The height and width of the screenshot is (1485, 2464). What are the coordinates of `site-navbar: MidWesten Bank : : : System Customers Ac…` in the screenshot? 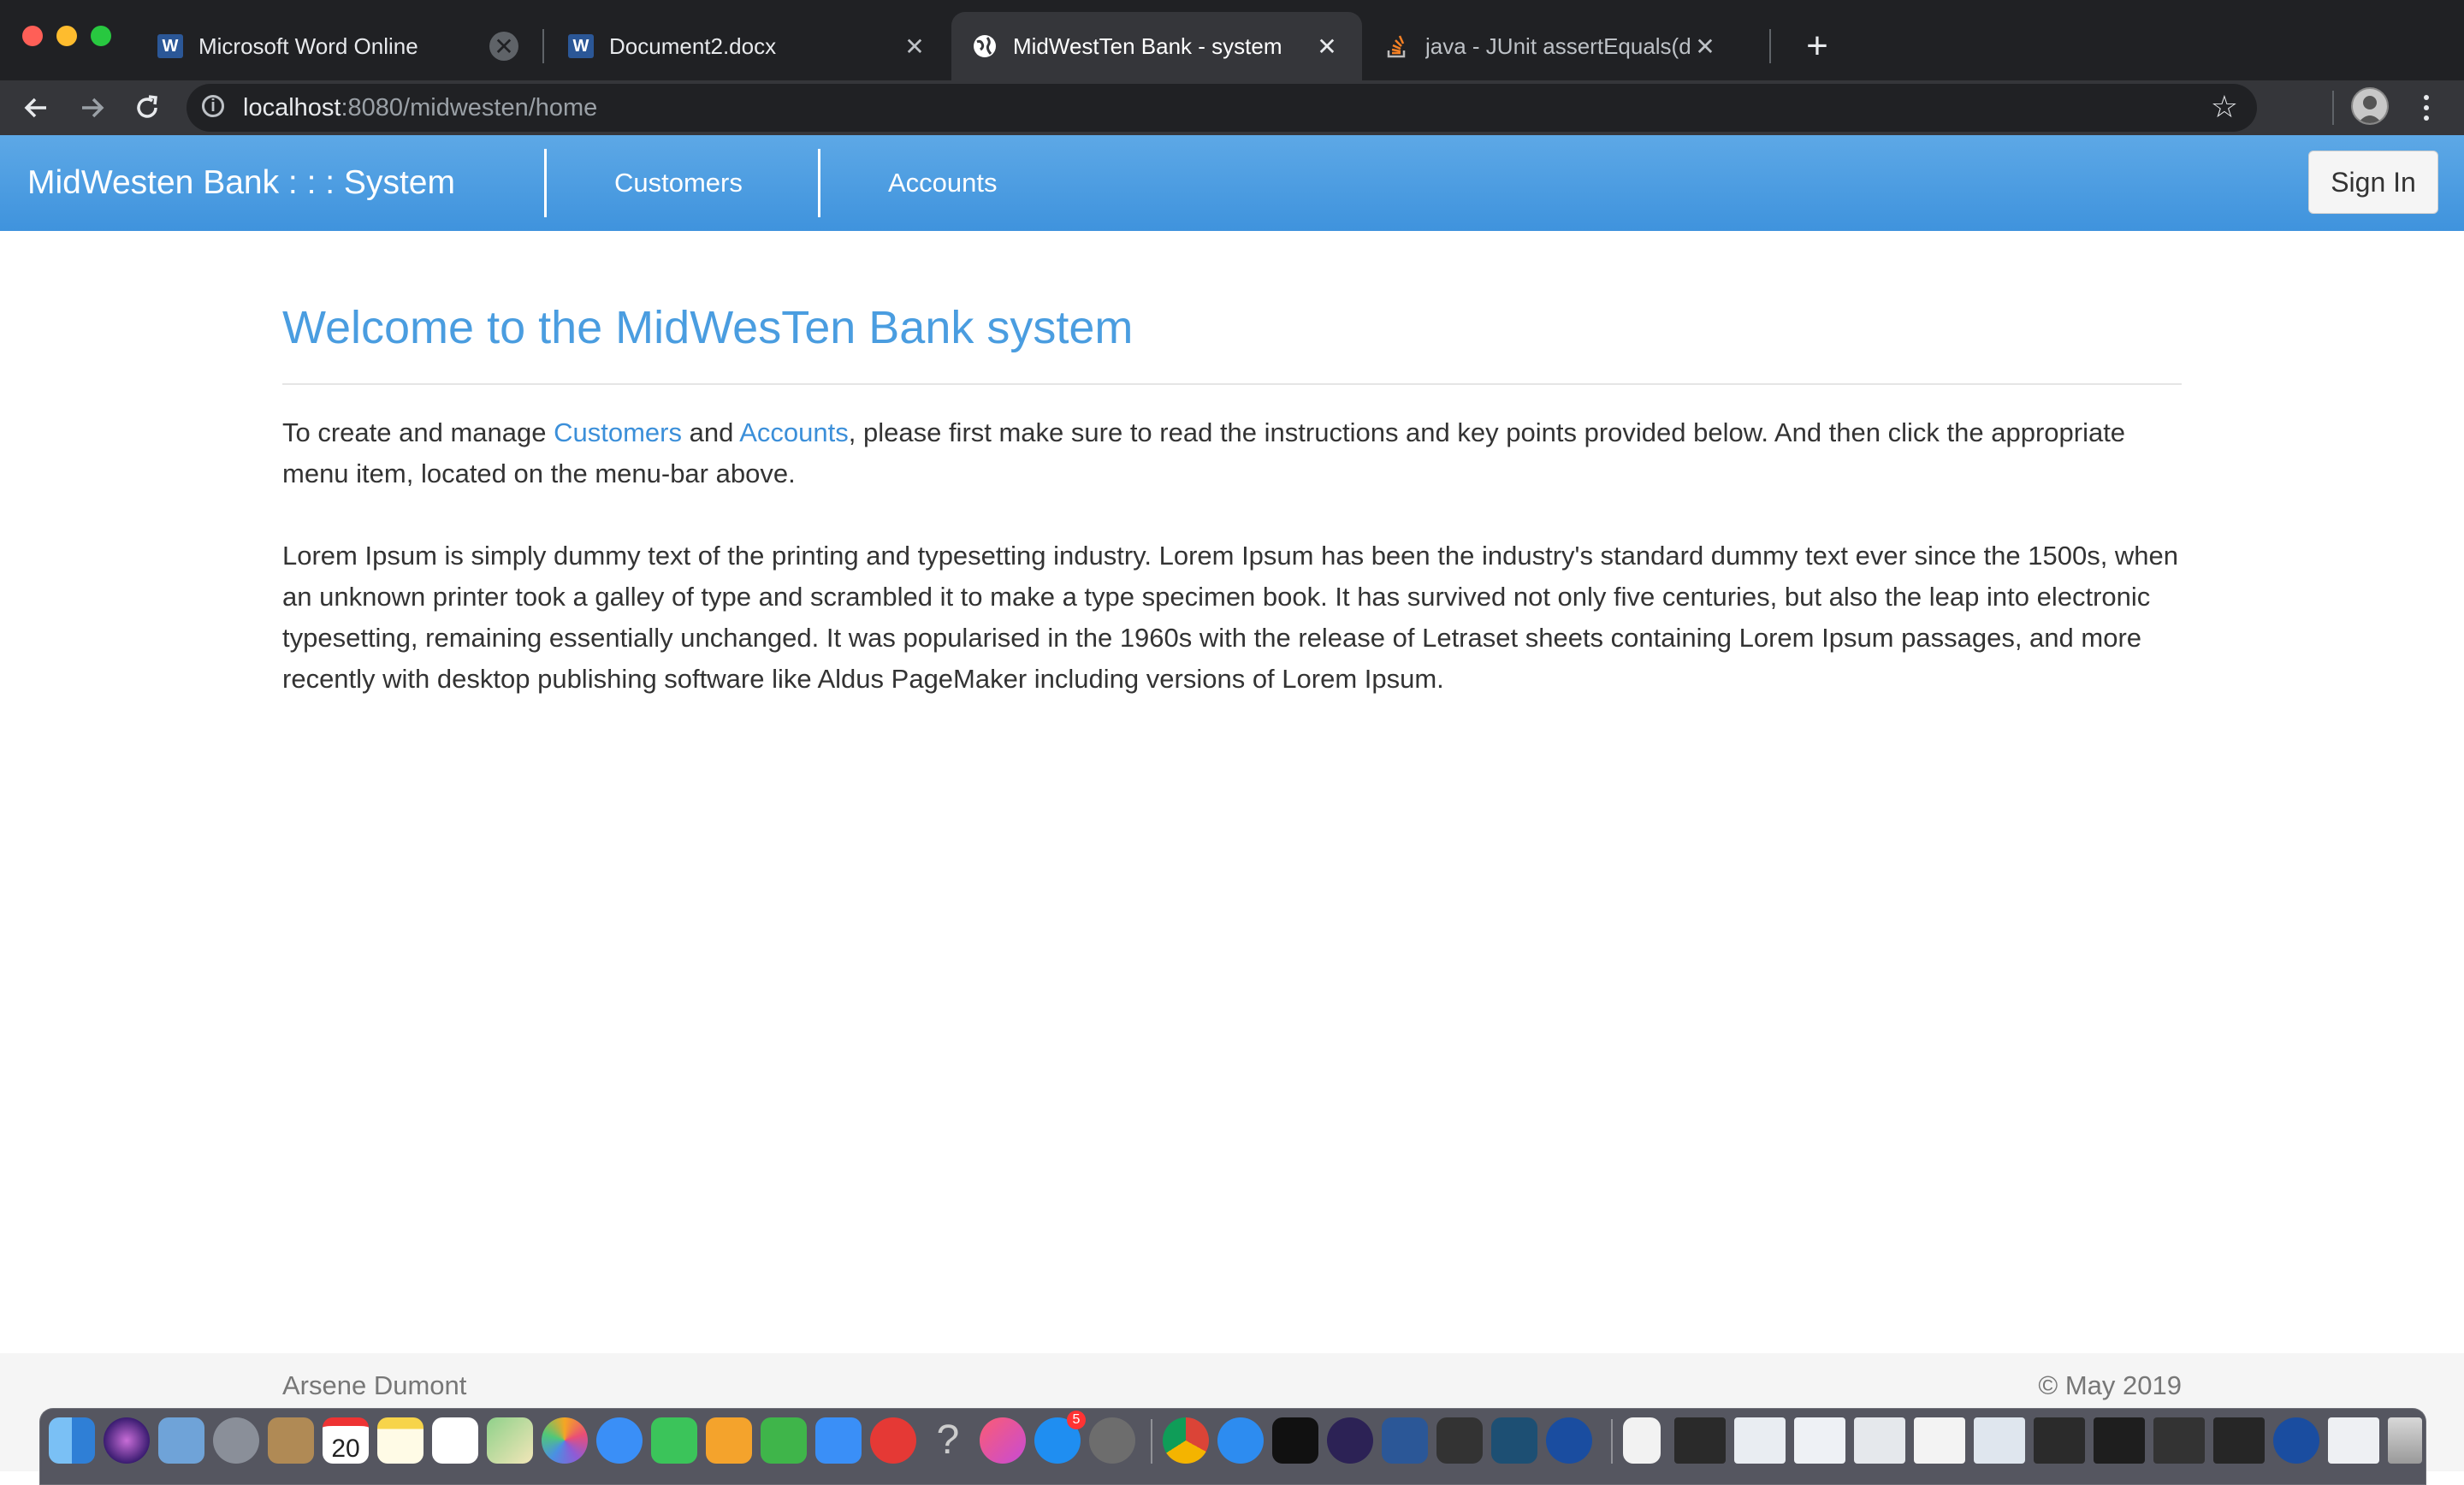 It's located at (1232, 183).